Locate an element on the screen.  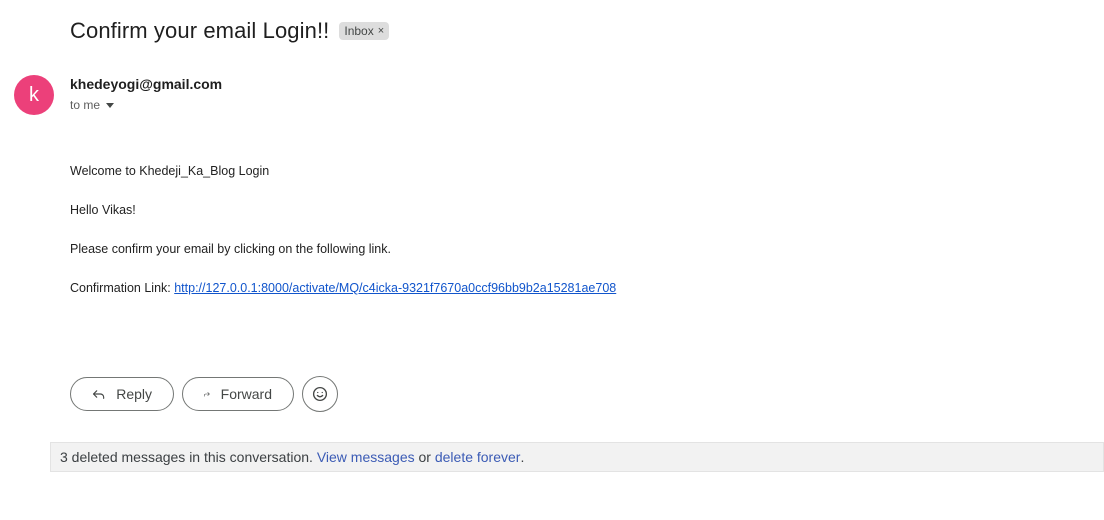
deleted-notice-text: 3 deleted messages in this conversation. is located at coordinates (188, 457).